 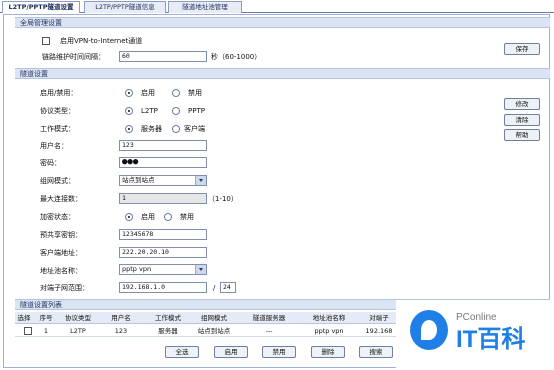 I want to click on mode-client-label: 客户端, so click(x=194, y=129).